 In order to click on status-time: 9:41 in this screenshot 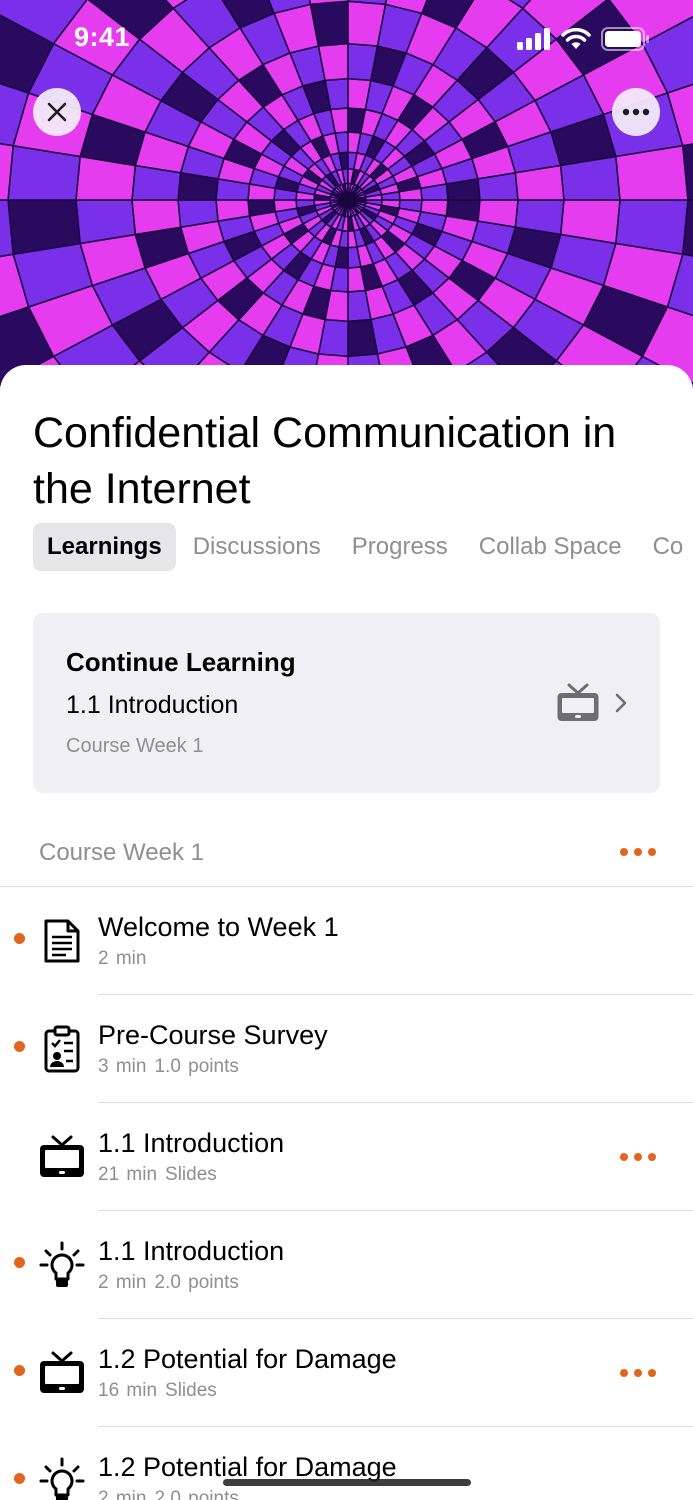, I will do `click(102, 37)`.